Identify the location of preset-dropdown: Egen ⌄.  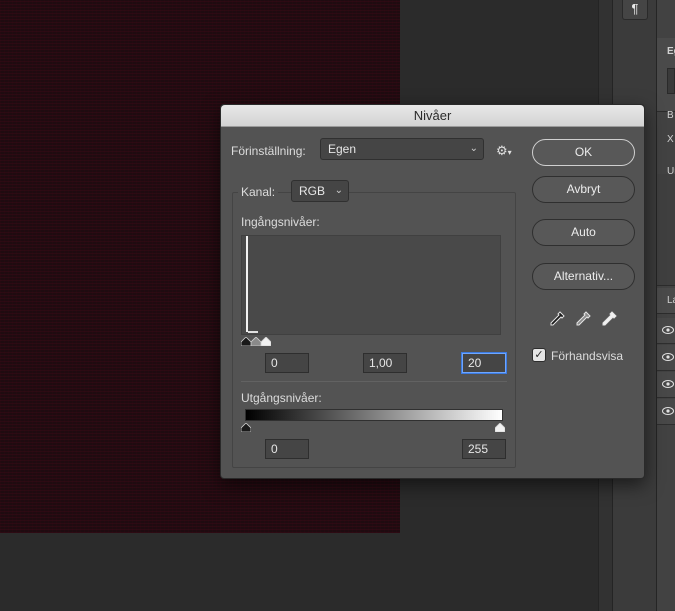
(402, 149).